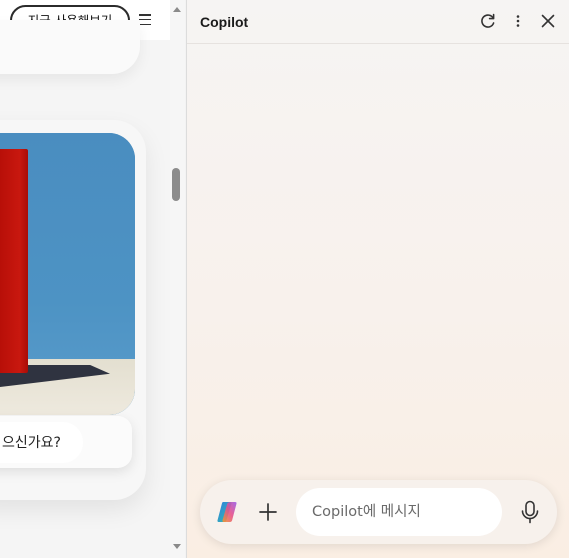 The image size is (569, 558). I want to click on refresh-icon, so click(488, 21).